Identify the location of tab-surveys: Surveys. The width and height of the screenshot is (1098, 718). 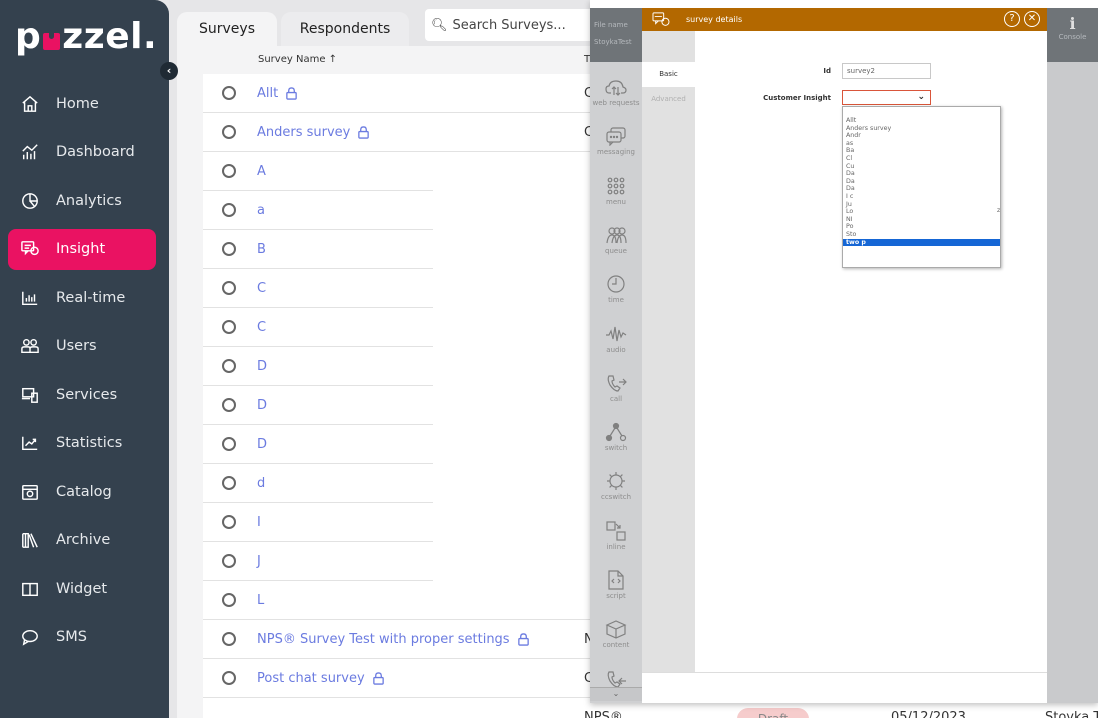
(227, 29).